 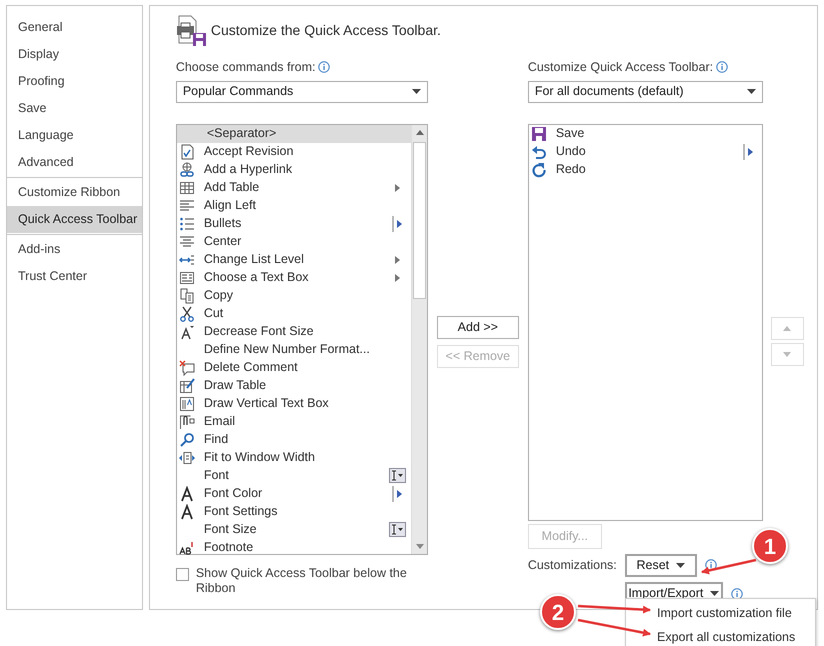 What do you see at coordinates (191, 30) in the screenshot?
I see `toolbar-icon` at bounding box center [191, 30].